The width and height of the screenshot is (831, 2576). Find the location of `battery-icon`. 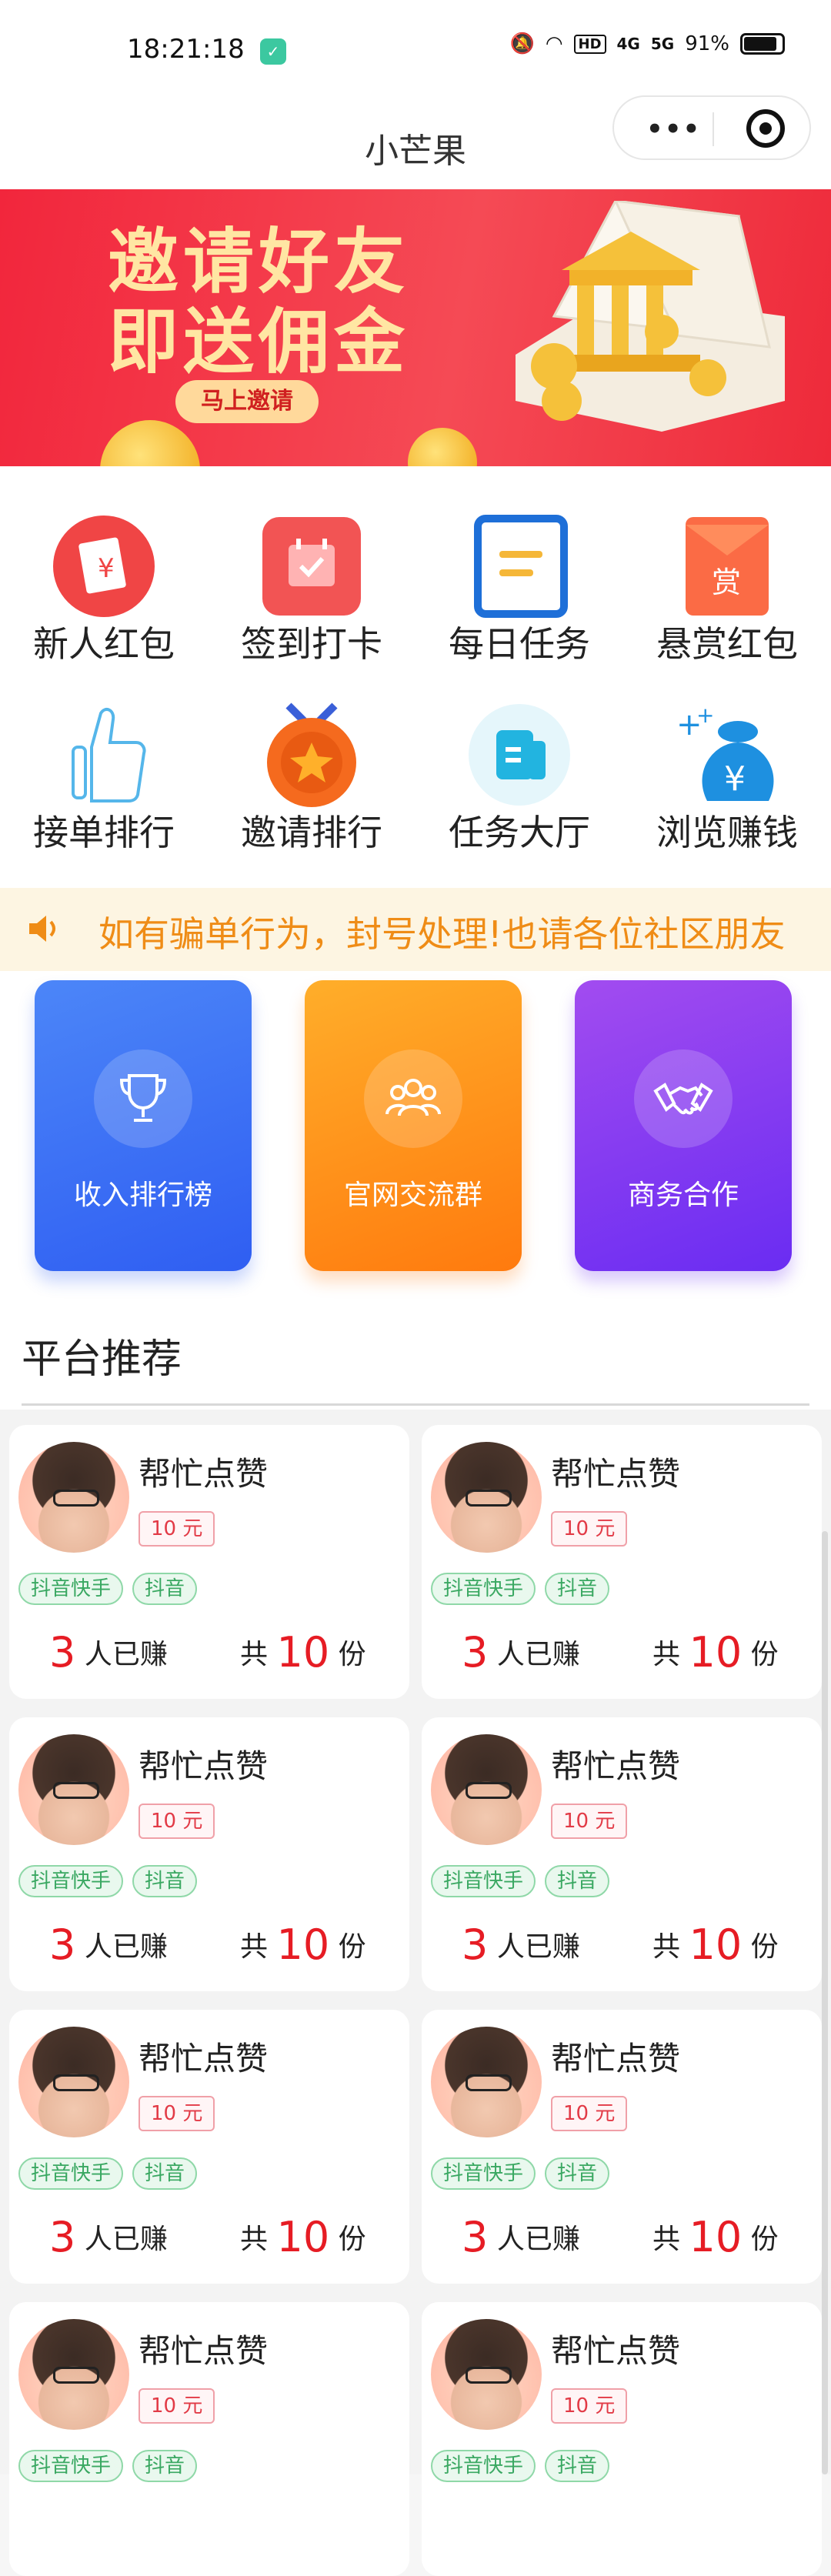

battery-icon is located at coordinates (763, 44).